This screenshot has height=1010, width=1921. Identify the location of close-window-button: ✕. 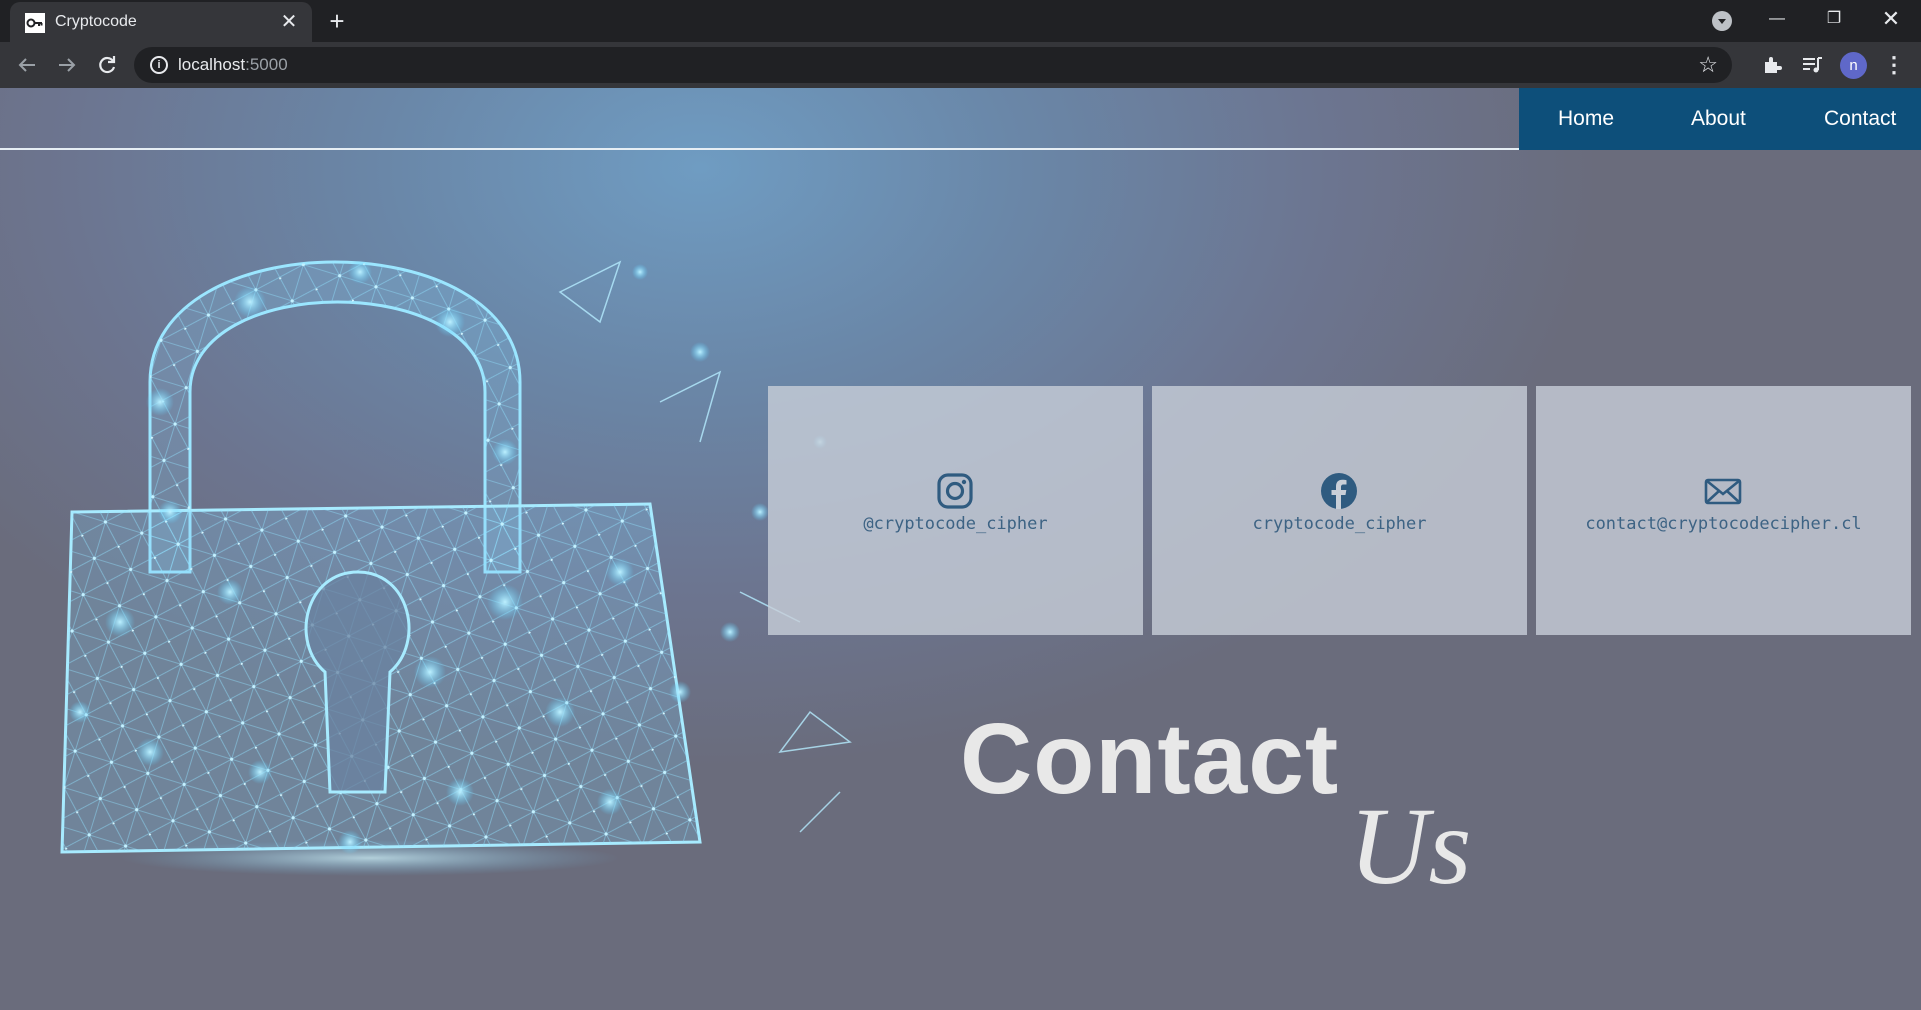
(1891, 19).